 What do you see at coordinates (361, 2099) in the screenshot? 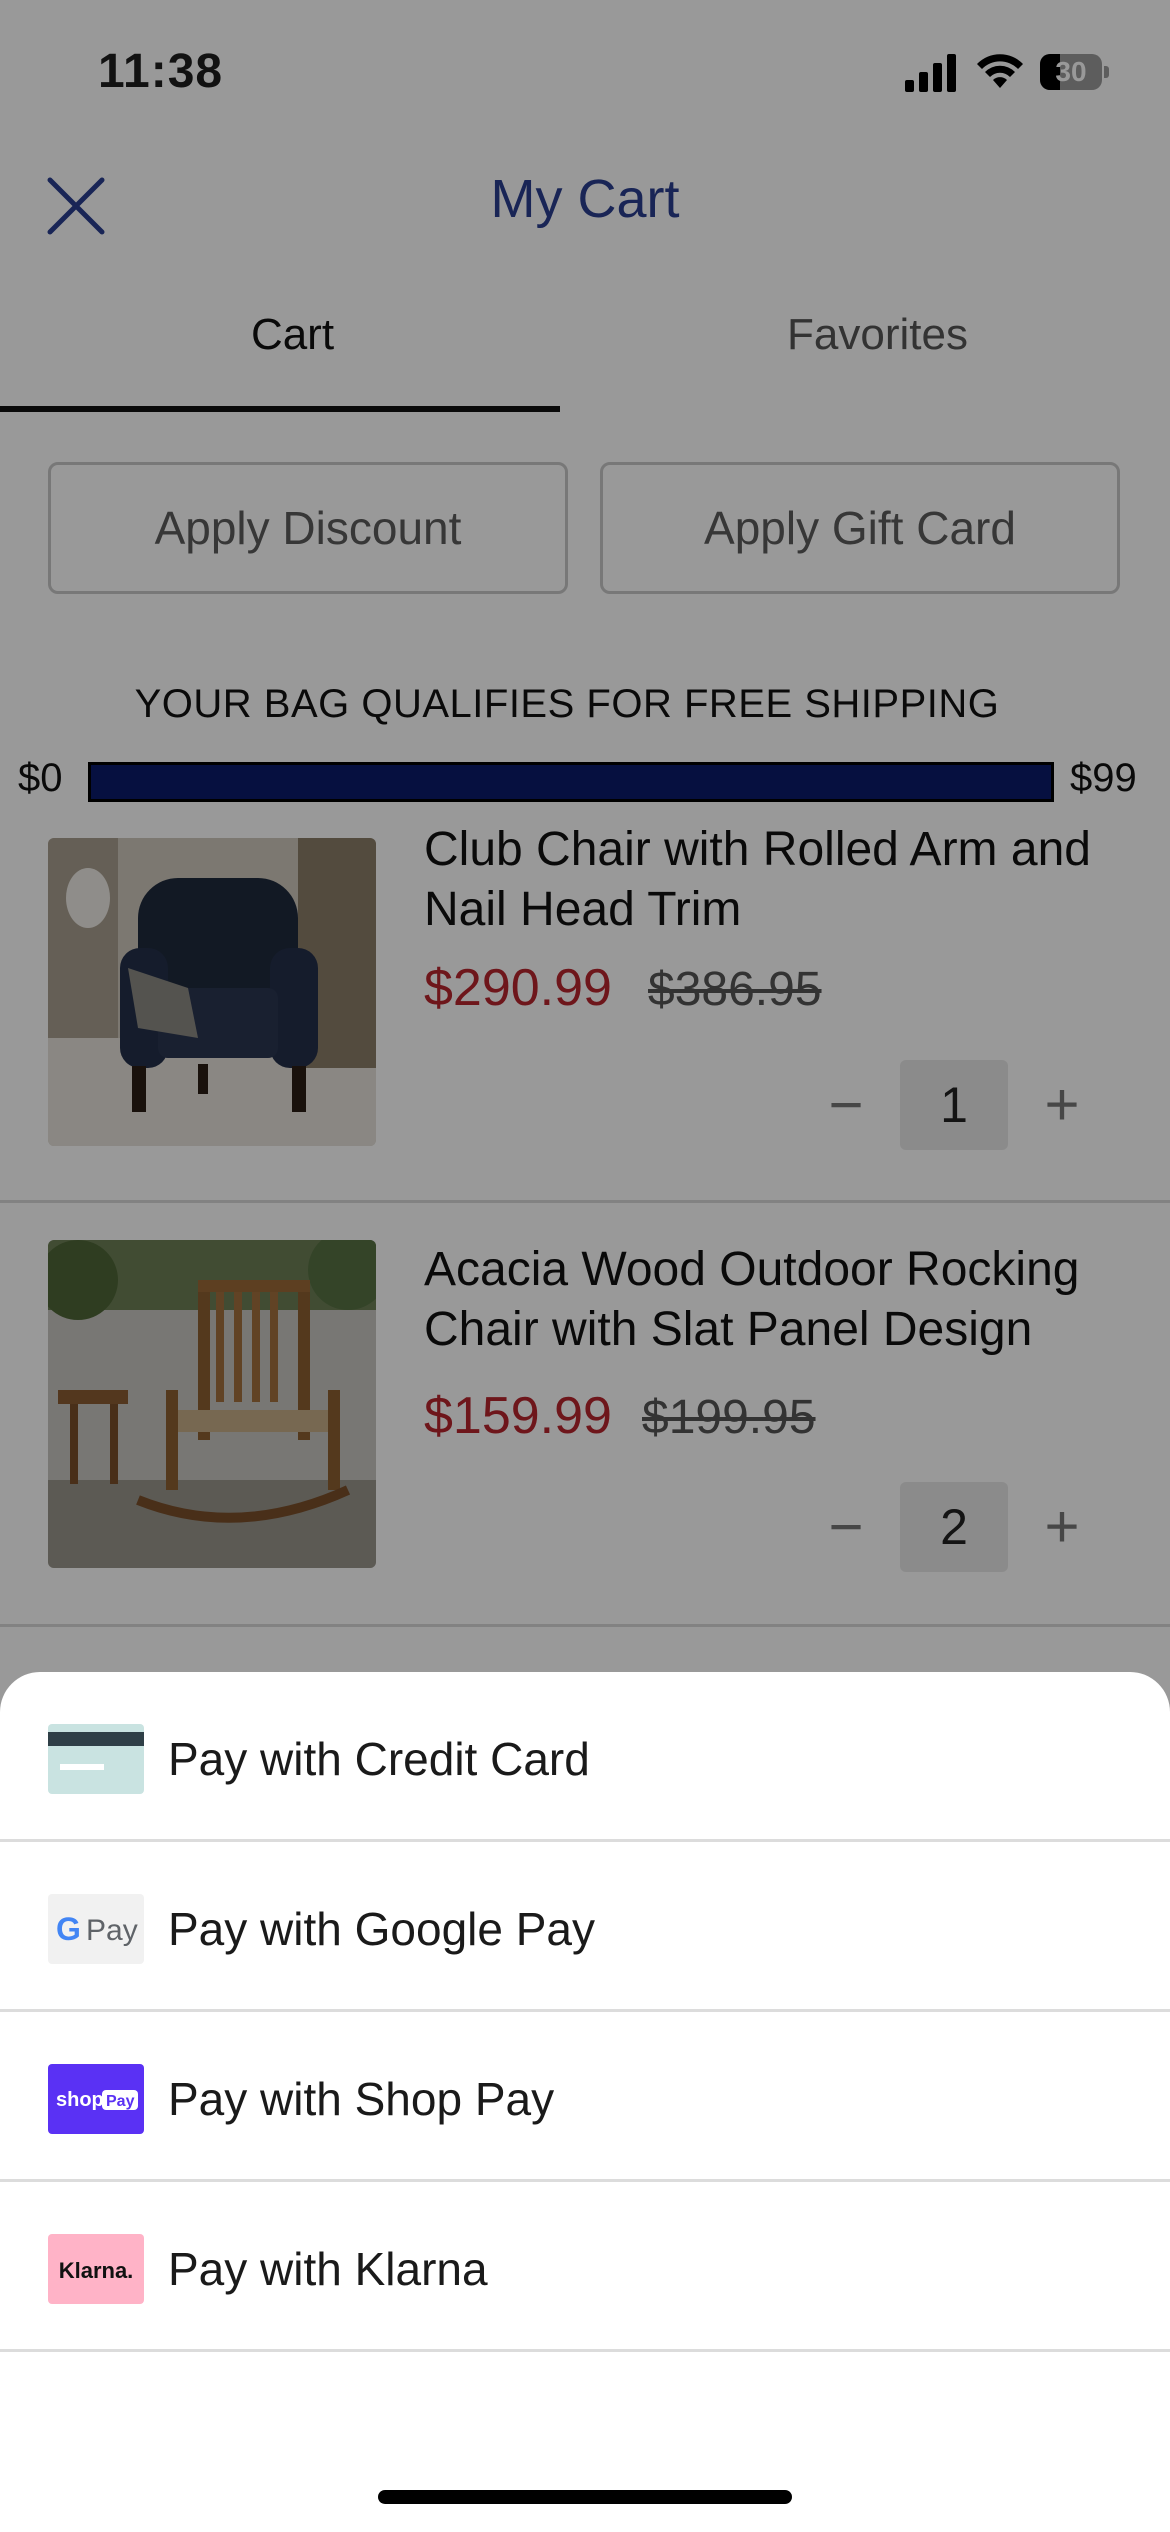
I see `pay-option-label: Pay with Shop Pay` at bounding box center [361, 2099].